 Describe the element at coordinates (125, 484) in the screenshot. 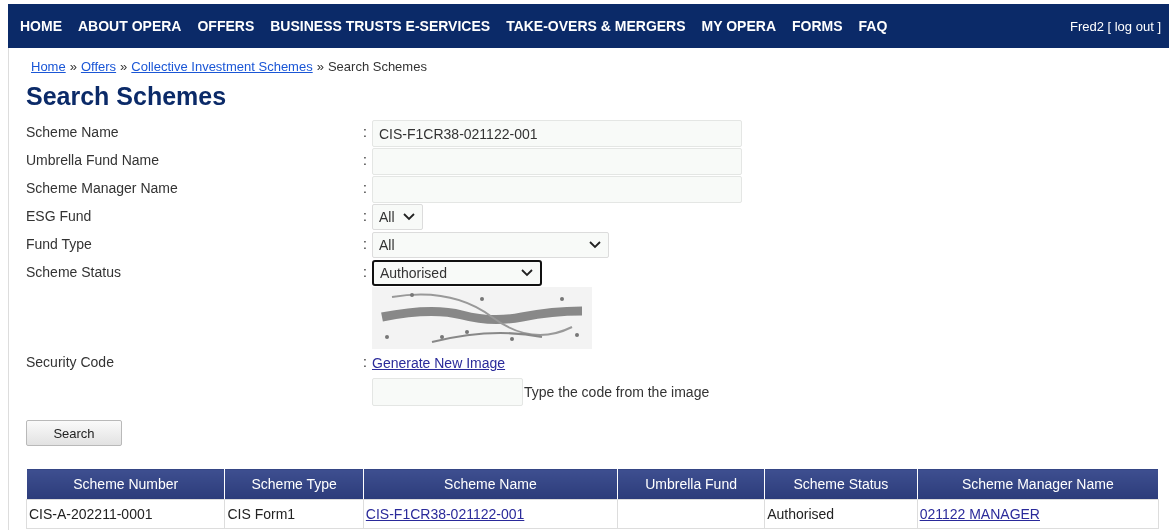

I see `column-header: Scheme Number` at that location.